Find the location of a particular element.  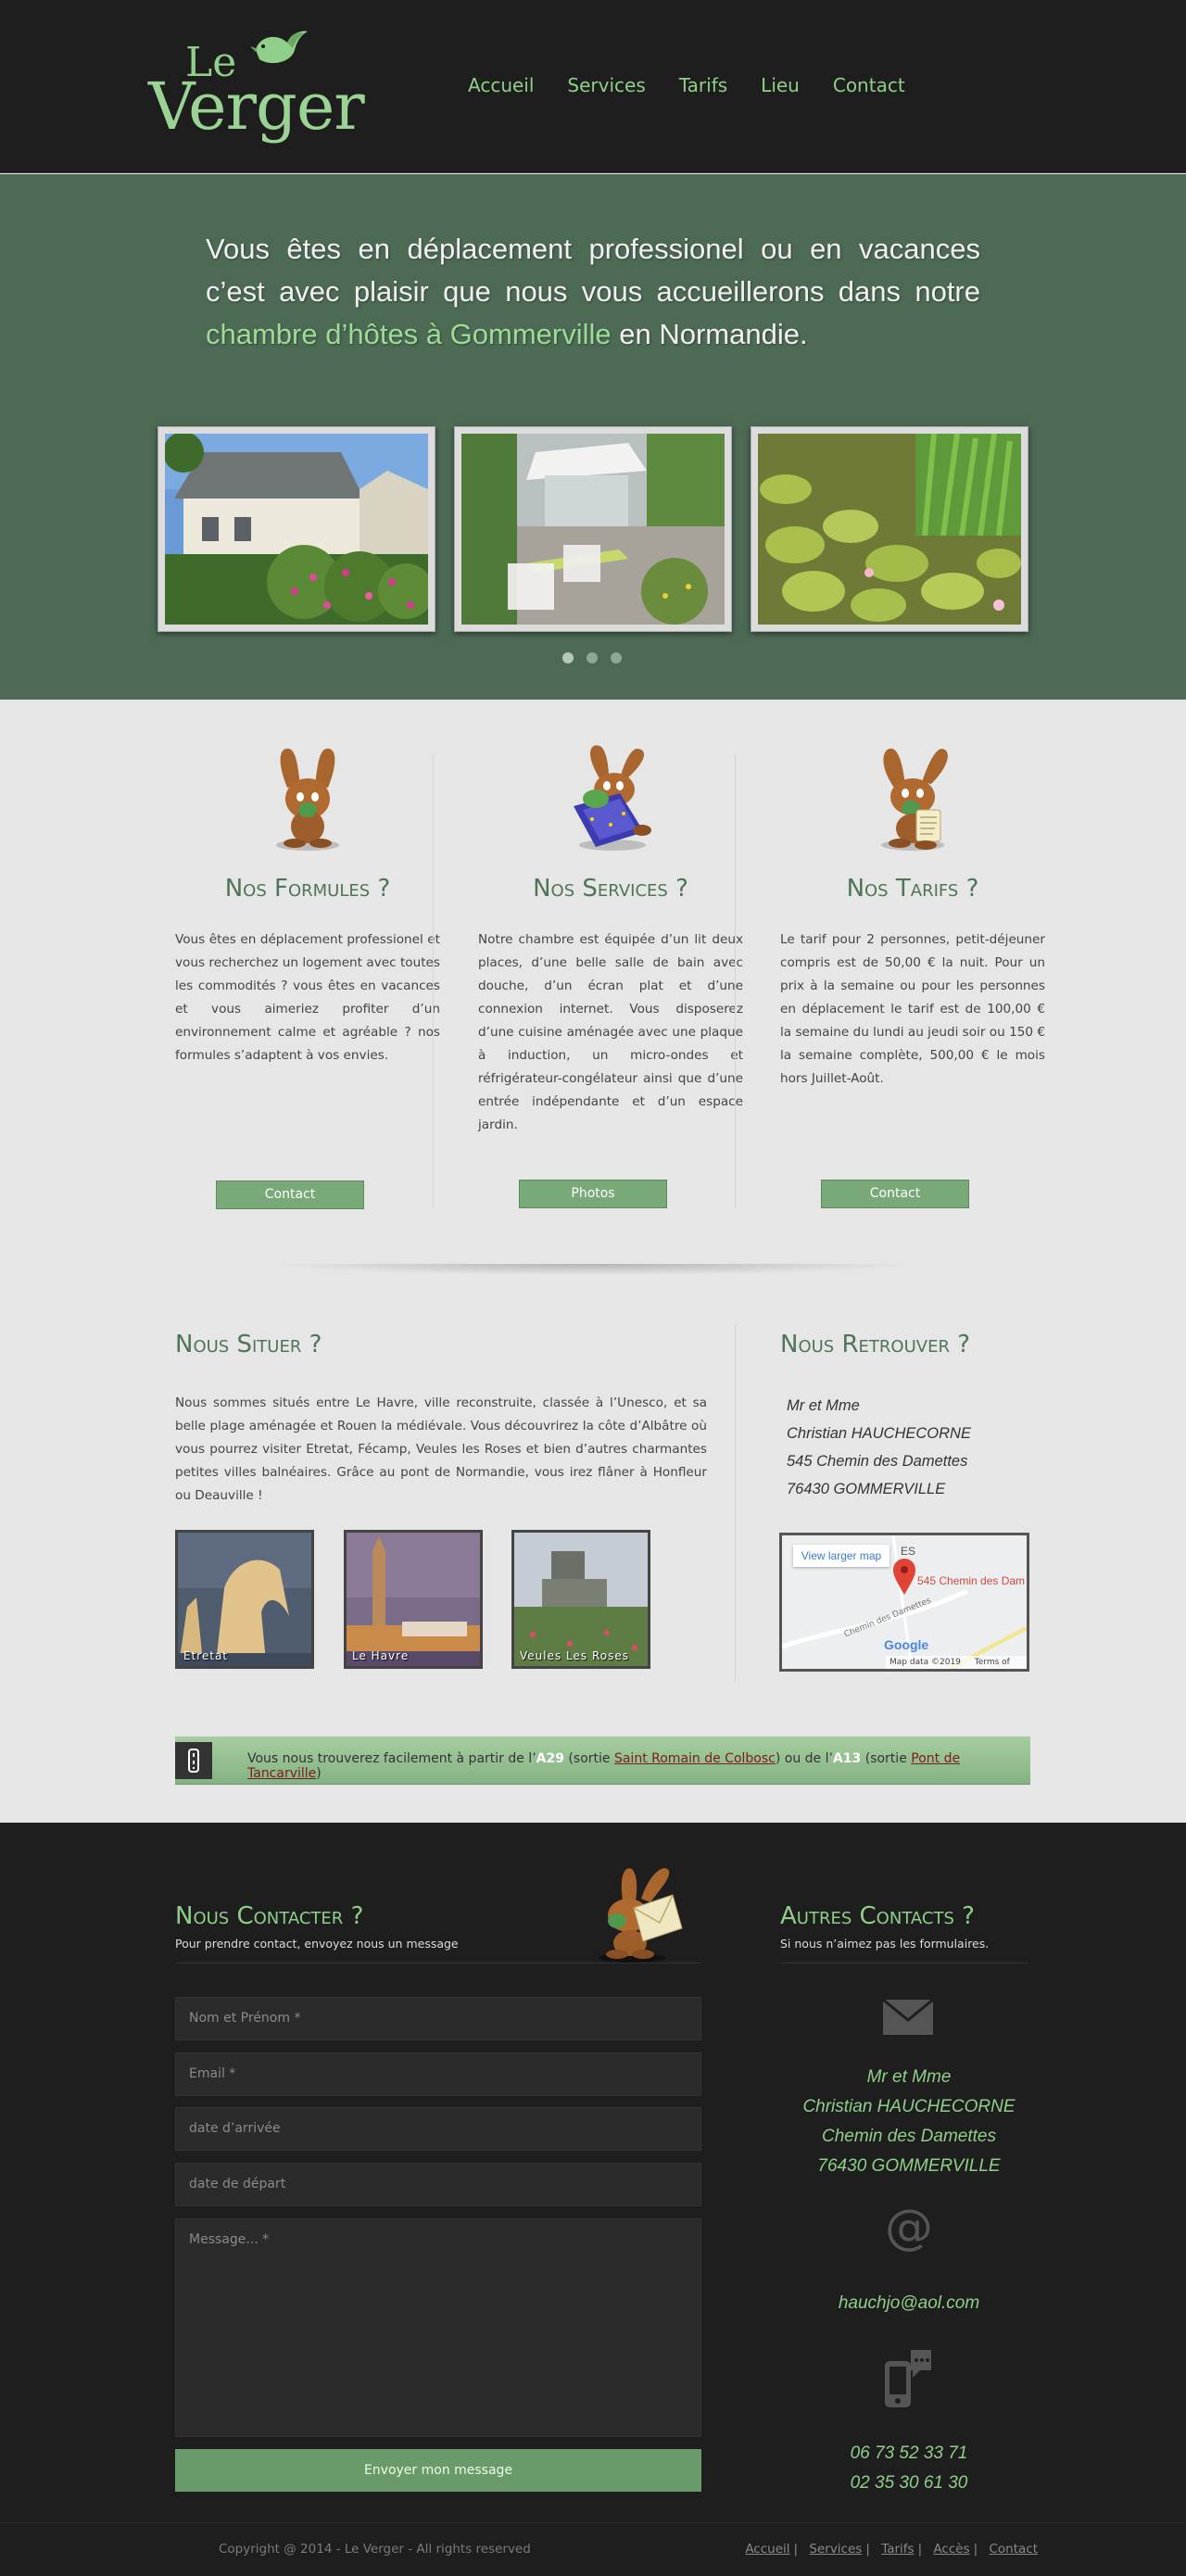

section-divider-shadow is located at coordinates (593, 1269).